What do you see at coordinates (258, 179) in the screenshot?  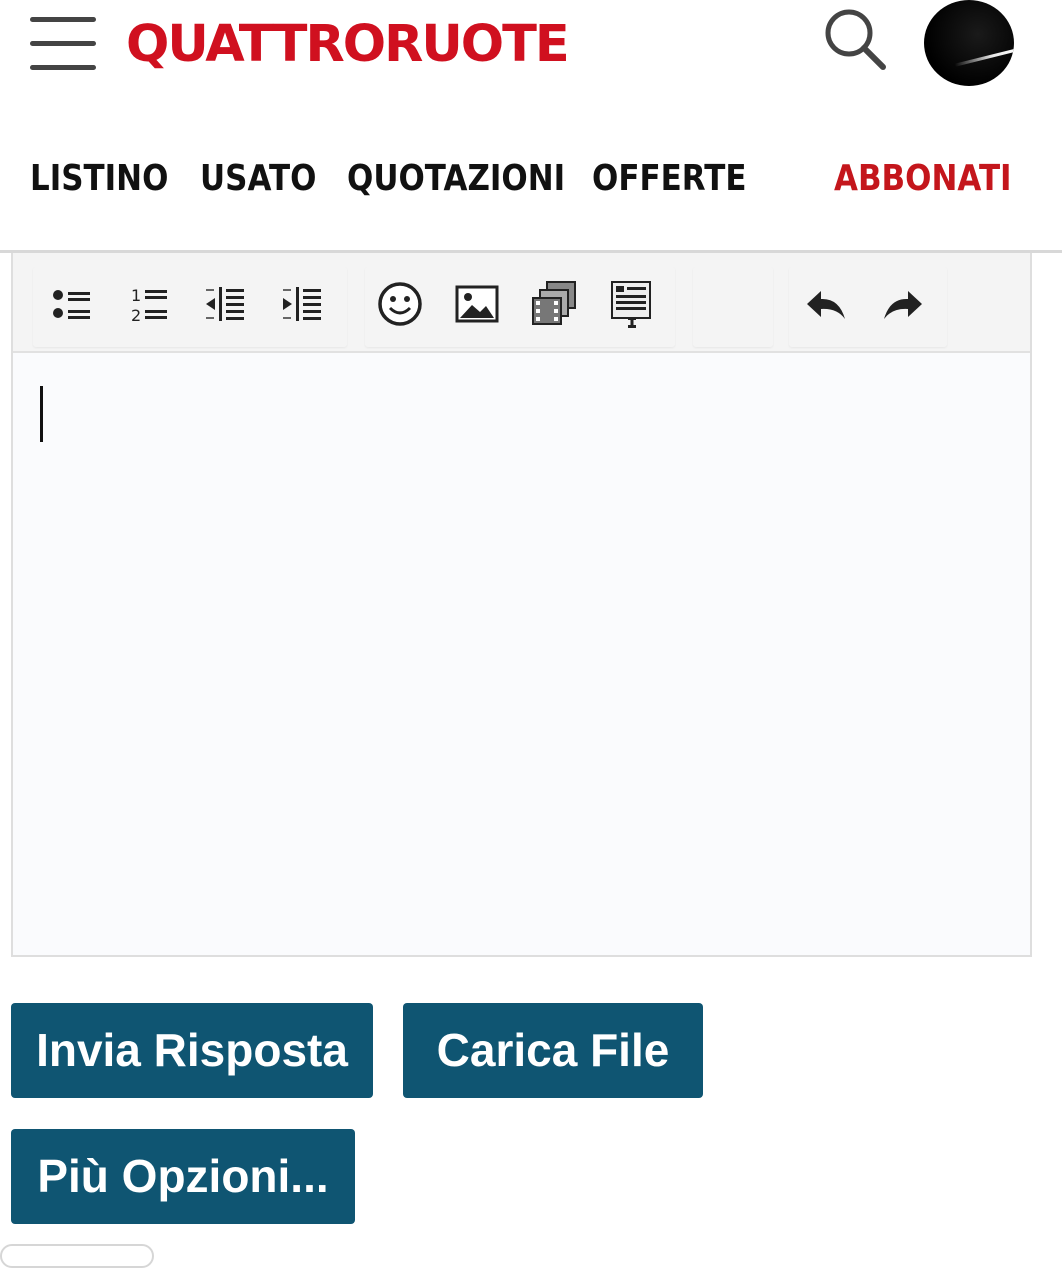 I see `nav-item-usato: USATO` at bounding box center [258, 179].